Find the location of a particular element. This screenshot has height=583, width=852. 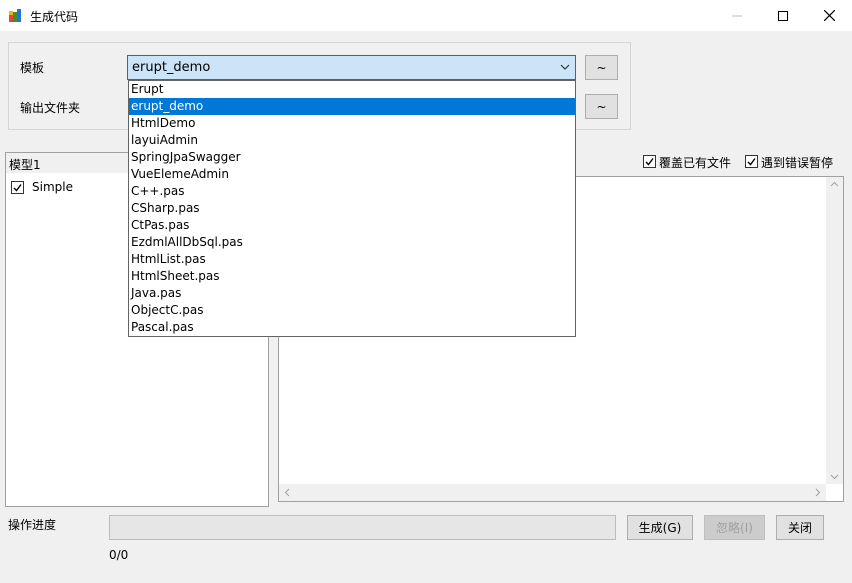

maximize-button is located at coordinates (783, 15).